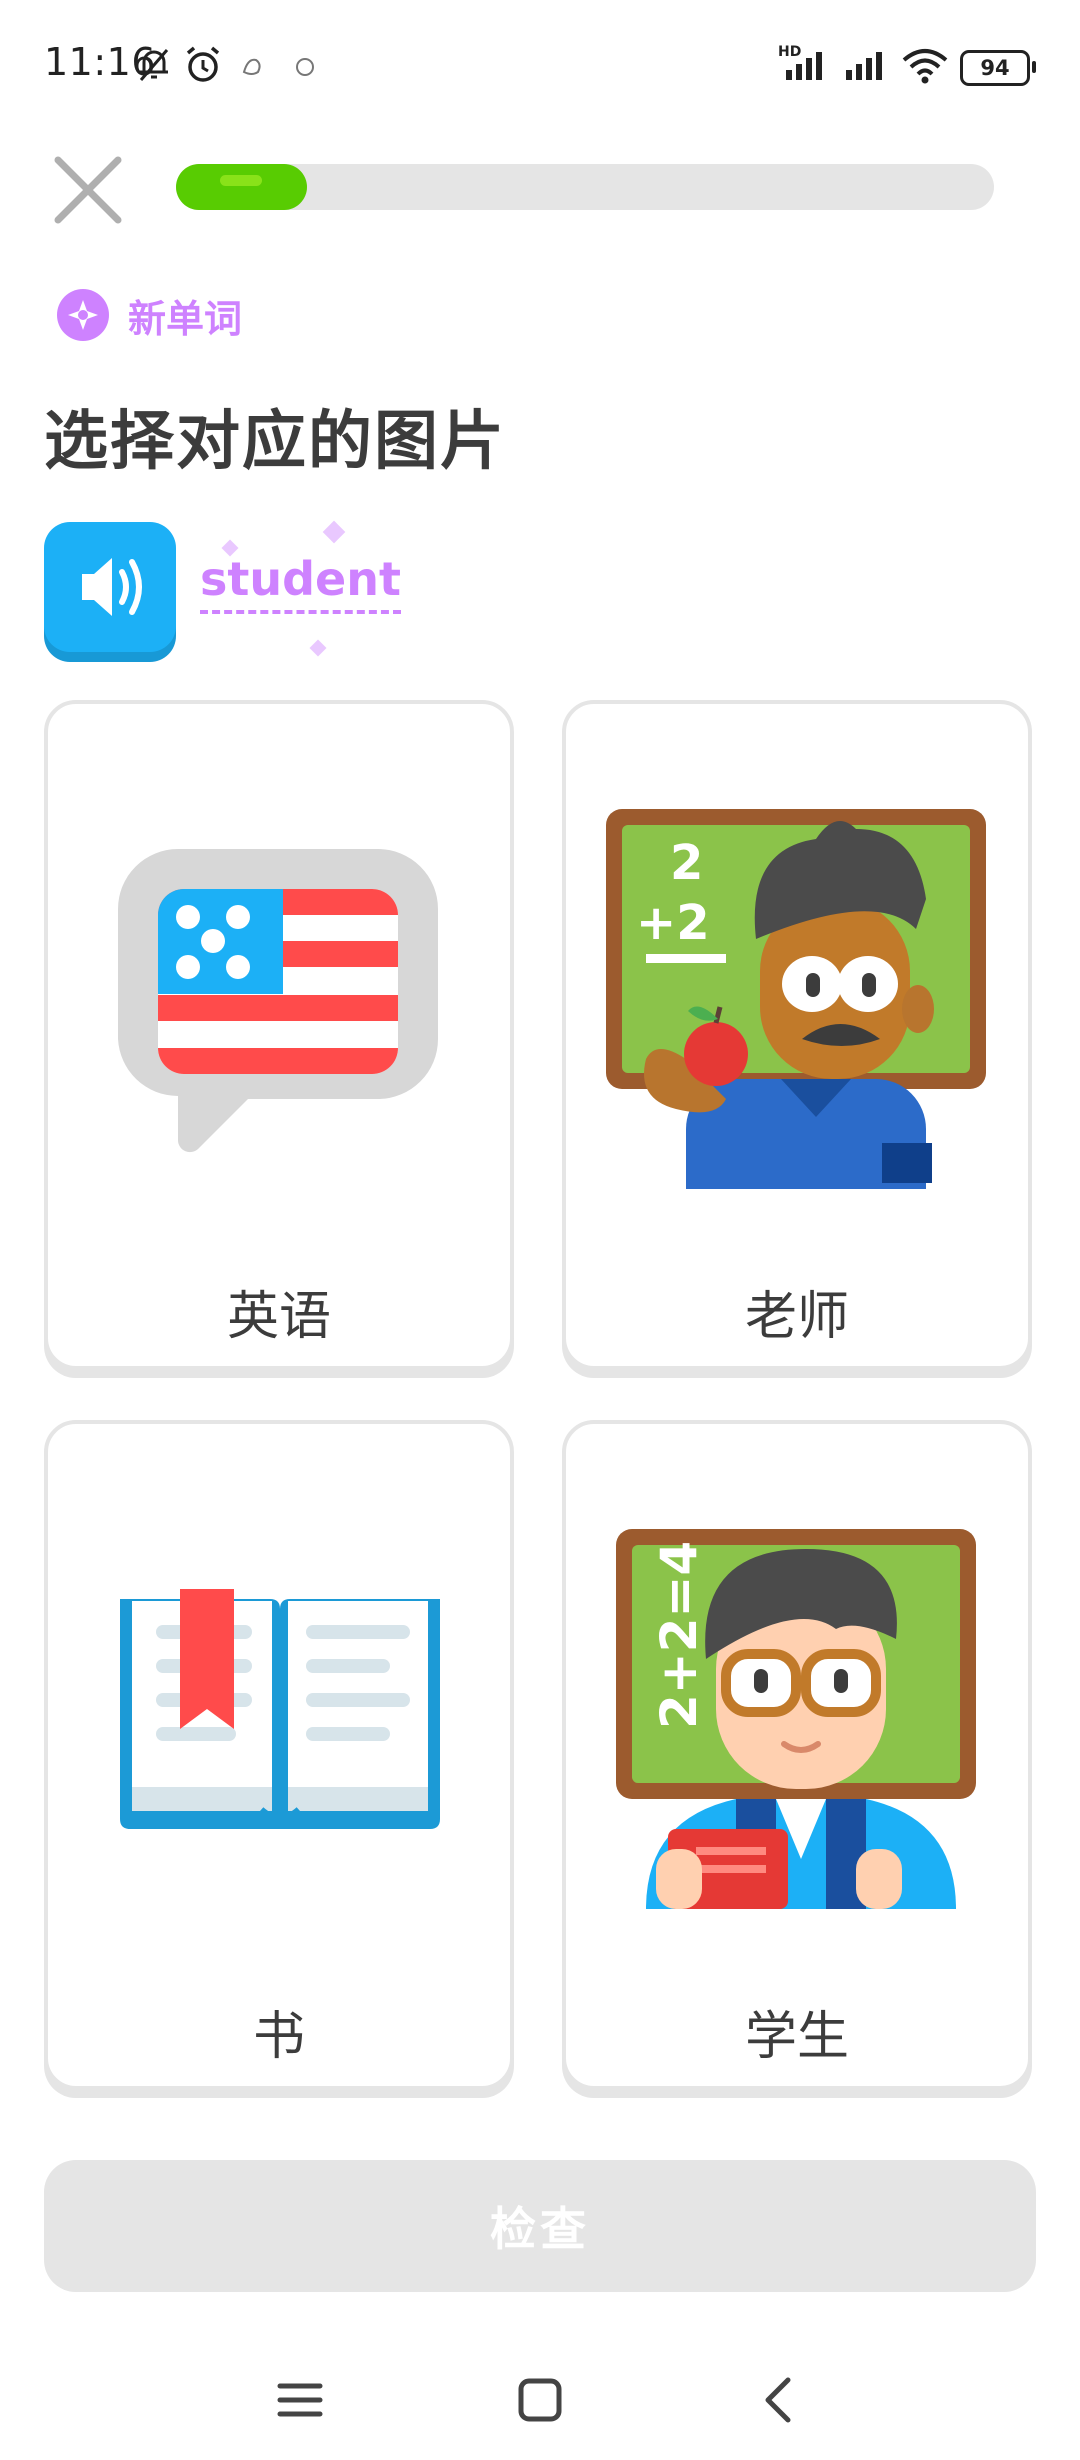 This screenshot has width=1080, height=2460. What do you see at coordinates (203, 64) in the screenshot?
I see `alarm-icon` at bounding box center [203, 64].